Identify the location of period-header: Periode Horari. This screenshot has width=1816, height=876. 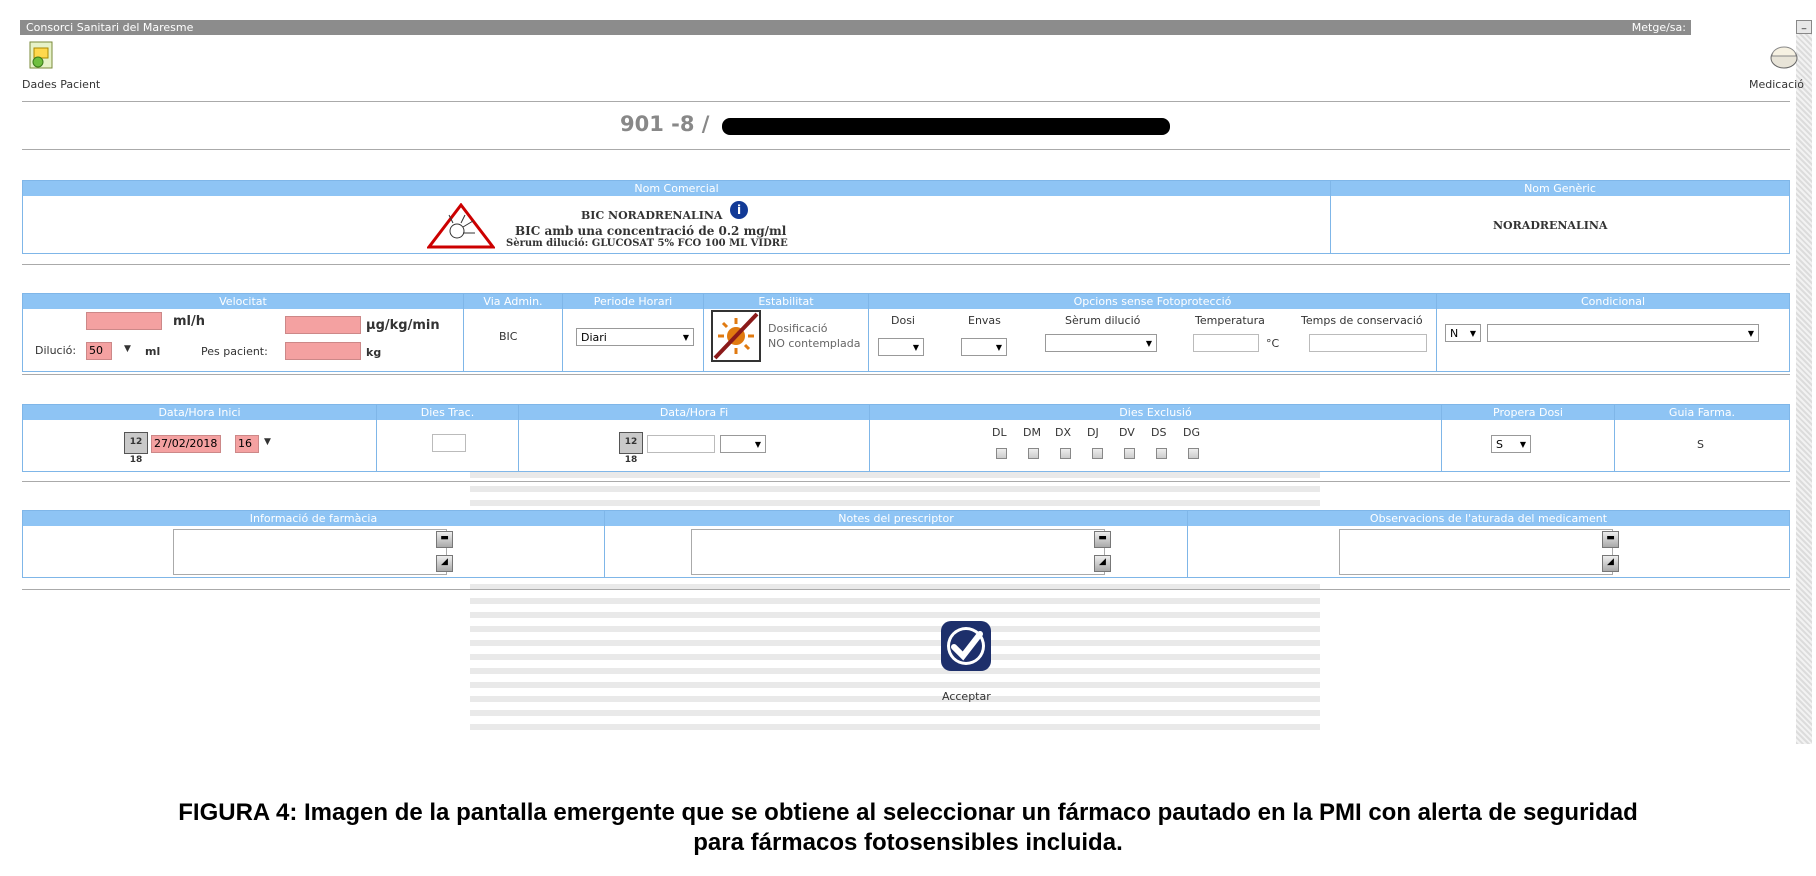
(633, 301).